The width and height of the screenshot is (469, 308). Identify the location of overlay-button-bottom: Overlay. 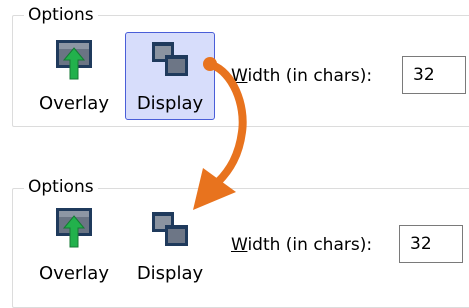
(74, 246).